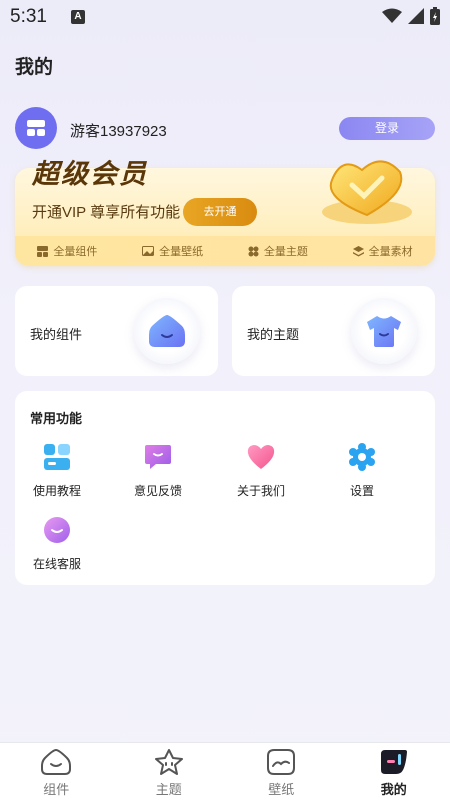 Image resolution: width=450 pixels, height=800 pixels. Describe the element at coordinates (158, 457) in the screenshot. I see `feedback-icon` at that location.